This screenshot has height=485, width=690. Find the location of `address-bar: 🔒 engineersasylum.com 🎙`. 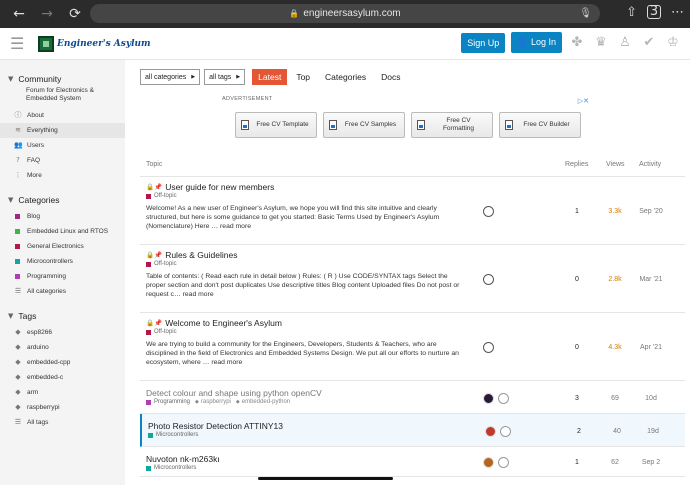

address-bar: 🔒 engineersasylum.com 🎙 is located at coordinates (345, 13).